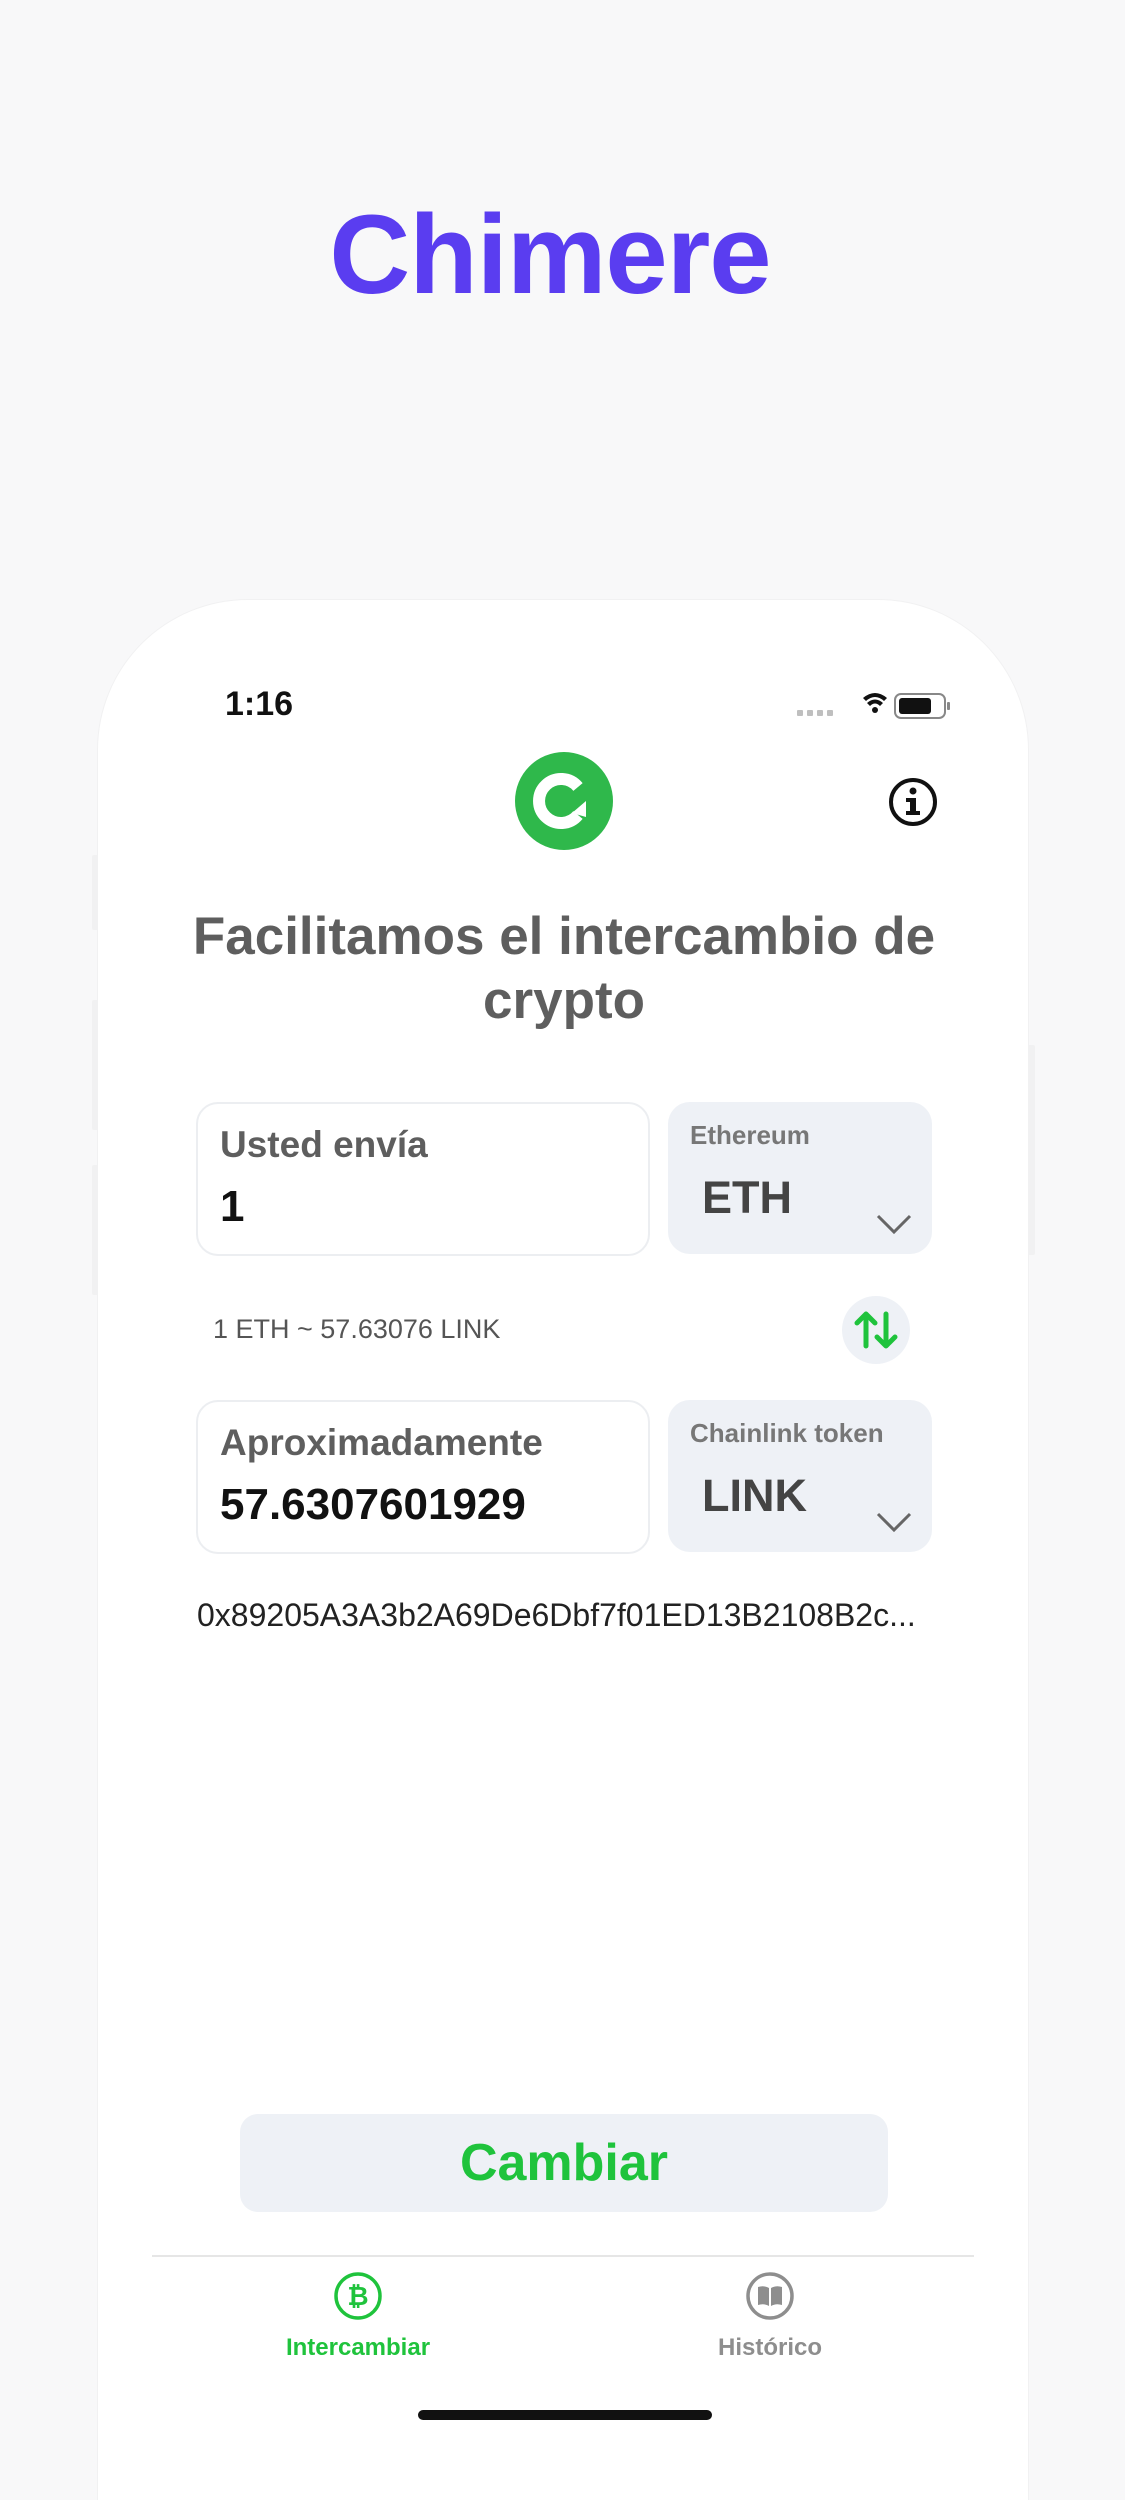 The image size is (1125, 2500). Describe the element at coordinates (324, 1144) in the screenshot. I see `send-amount-label: Usted envía` at that location.